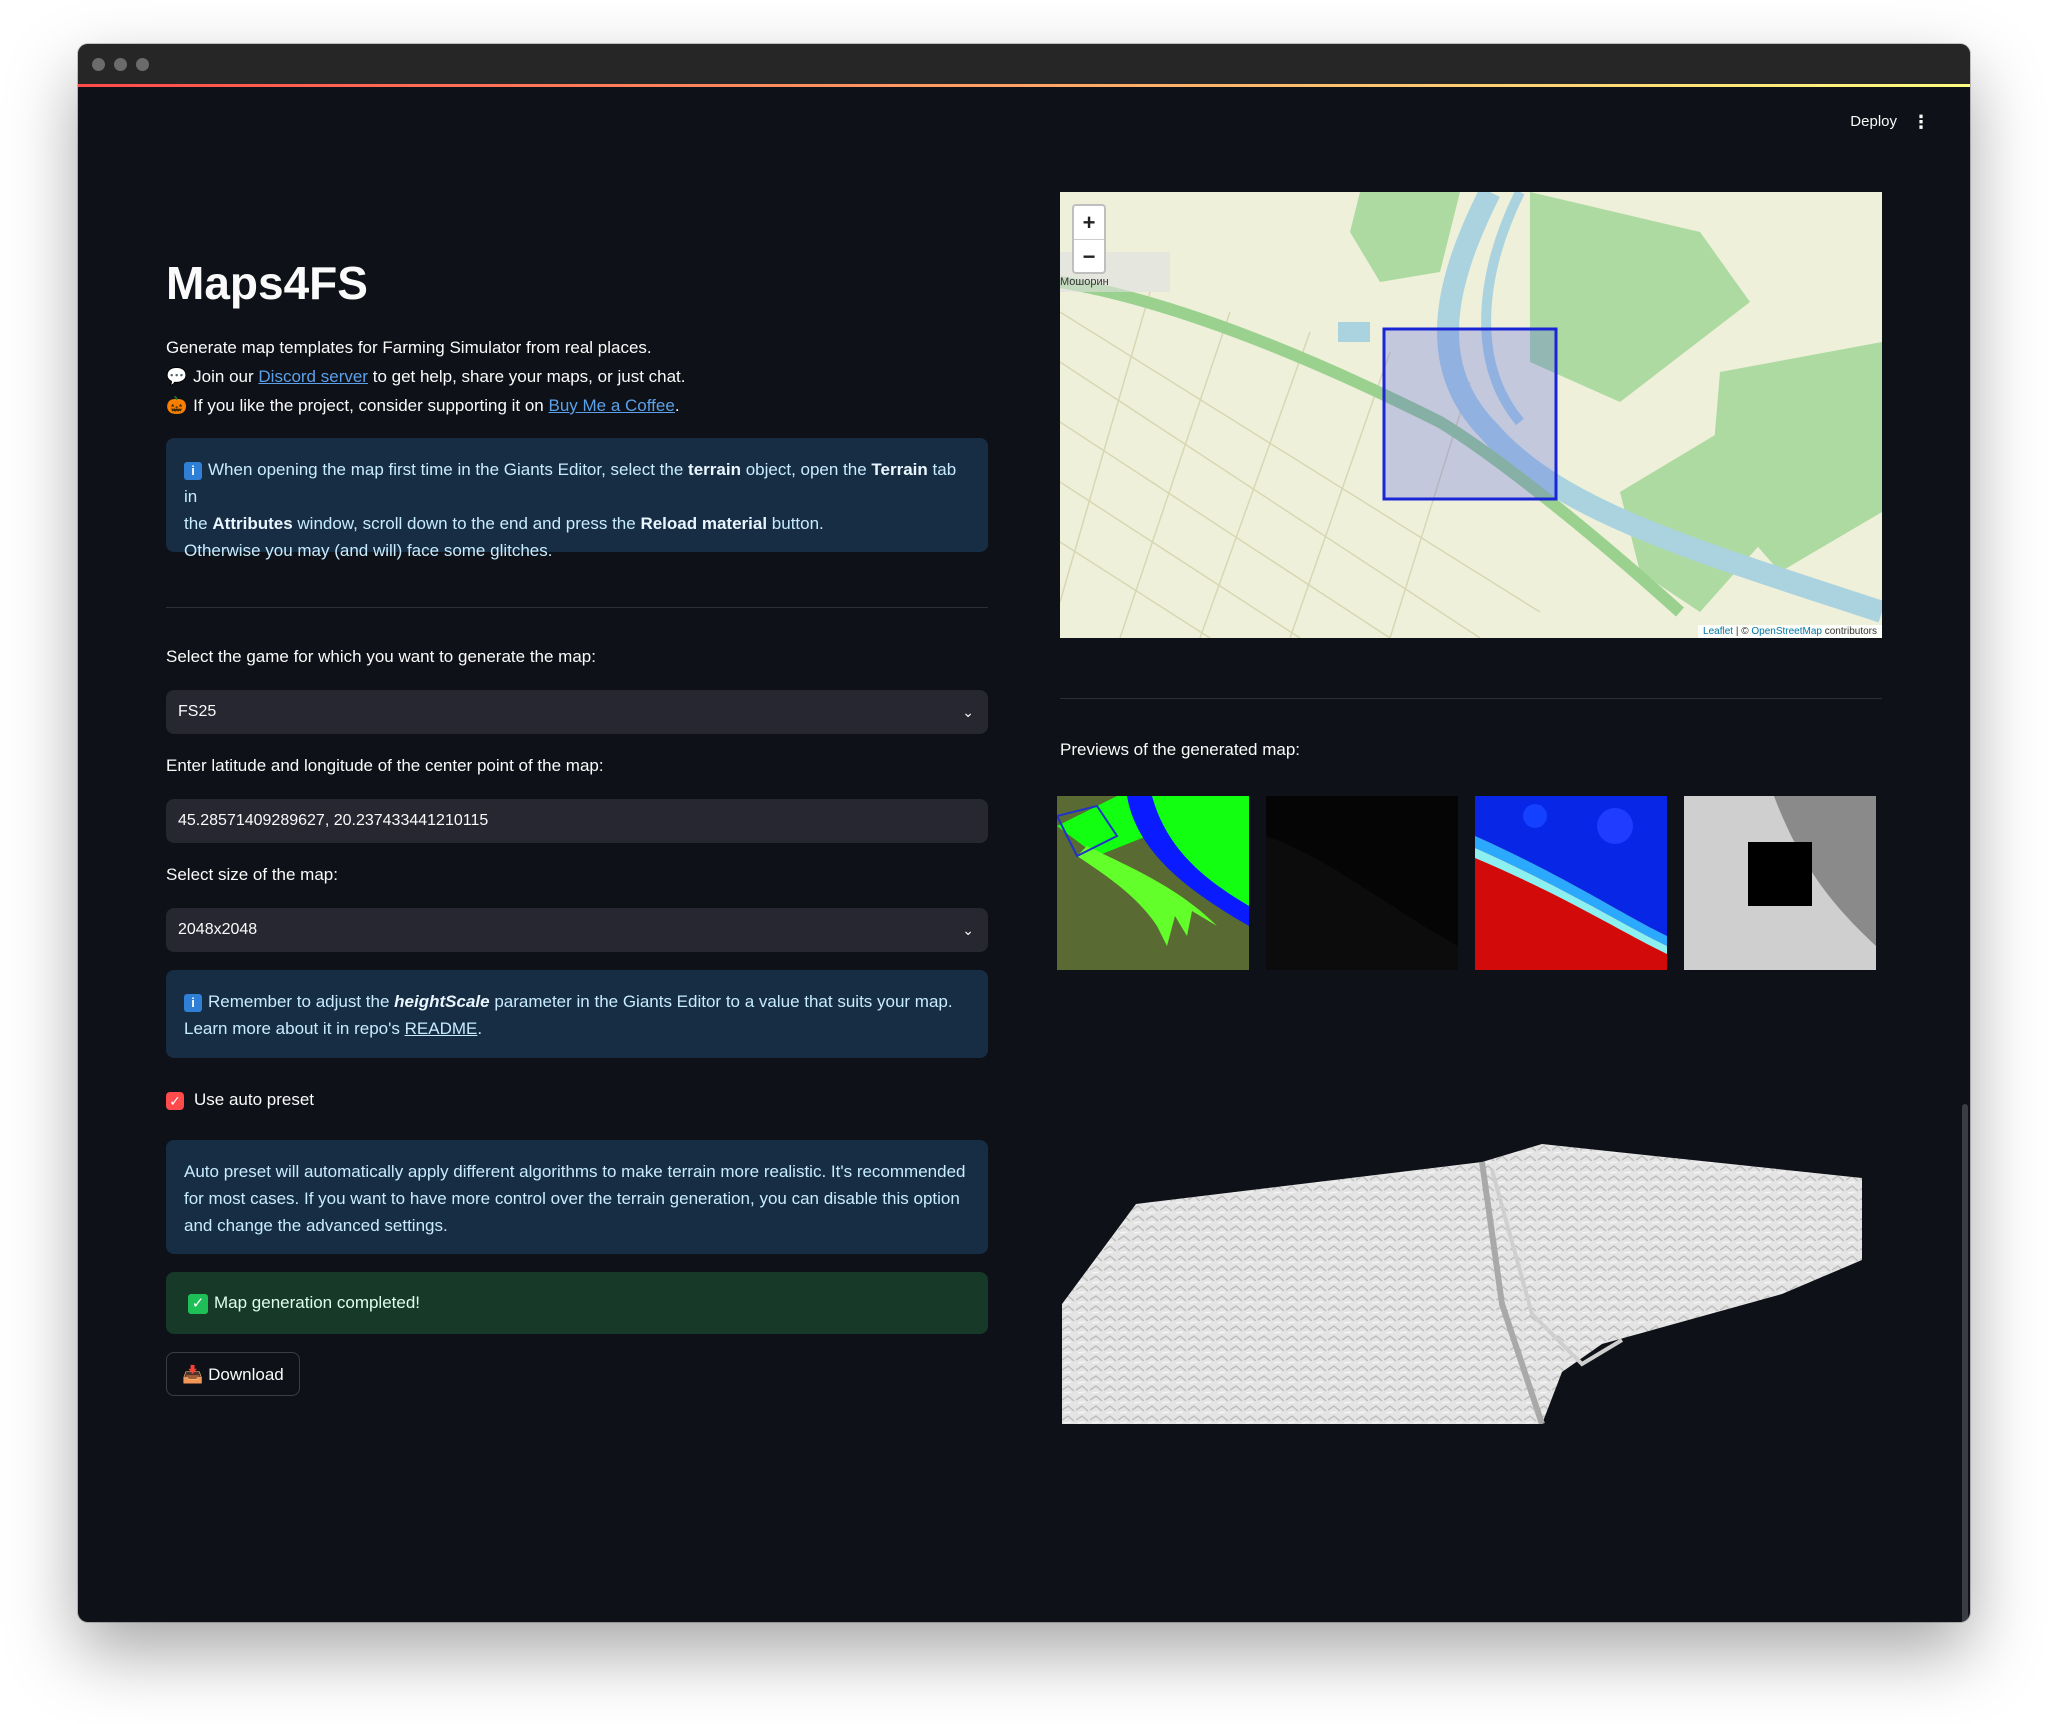 Image resolution: width=2048 pixels, height=1724 pixels. I want to click on map-attribution: Leaflet | © OpenStreetMap contributors, so click(1790, 631).